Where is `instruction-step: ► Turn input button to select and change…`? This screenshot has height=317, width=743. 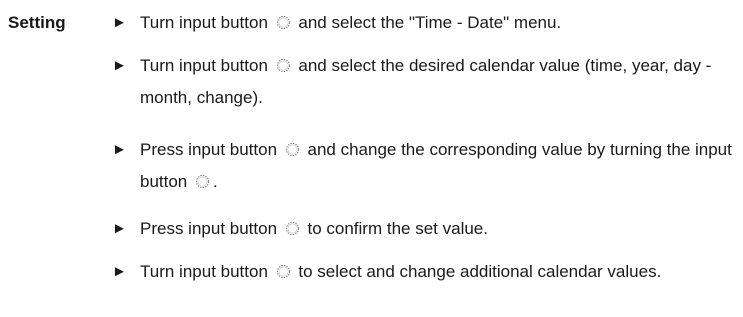 instruction-step: ► Turn input button to select and change… is located at coordinates (422, 272).